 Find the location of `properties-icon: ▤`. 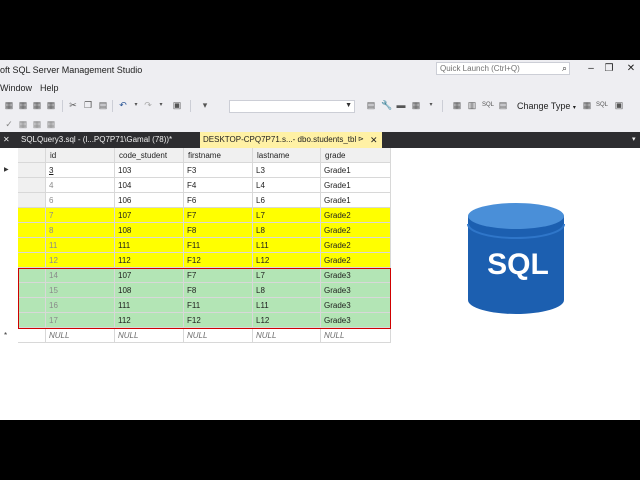

properties-icon: ▤ is located at coordinates (371, 105).